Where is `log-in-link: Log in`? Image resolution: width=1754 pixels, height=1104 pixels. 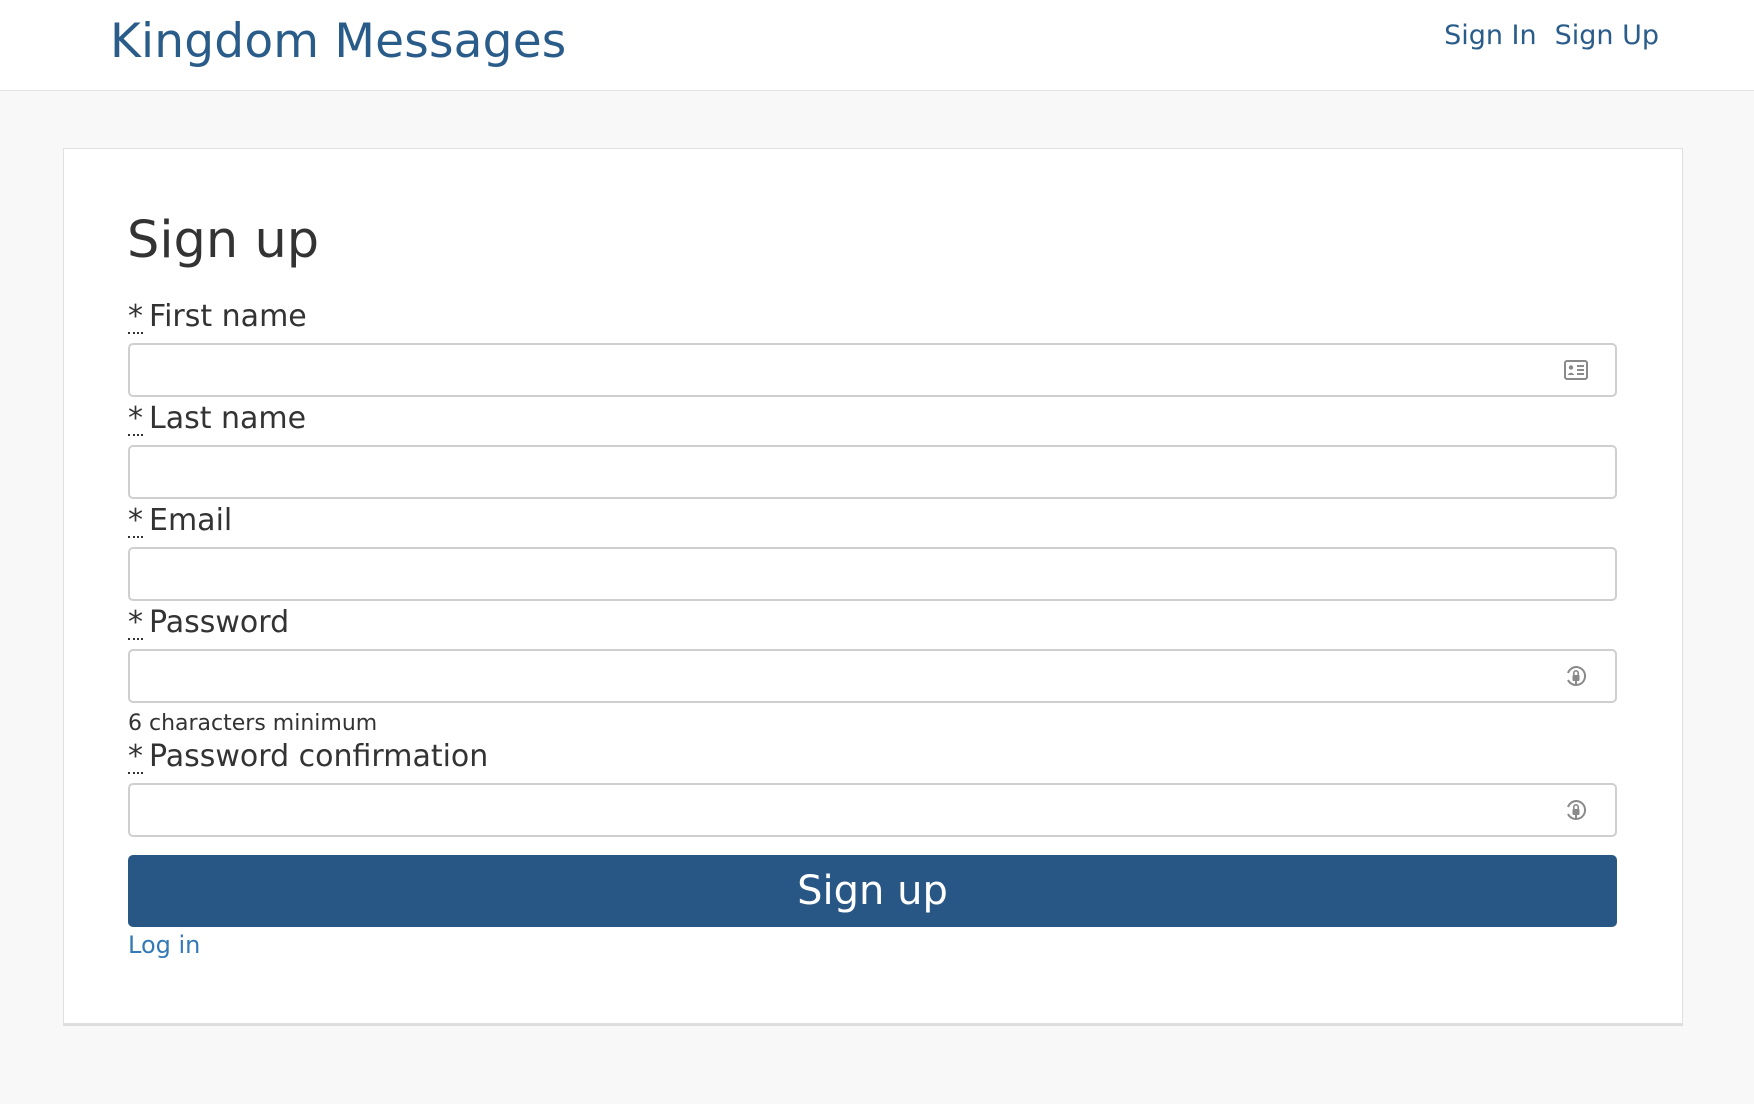 log-in-link: Log in is located at coordinates (164, 945).